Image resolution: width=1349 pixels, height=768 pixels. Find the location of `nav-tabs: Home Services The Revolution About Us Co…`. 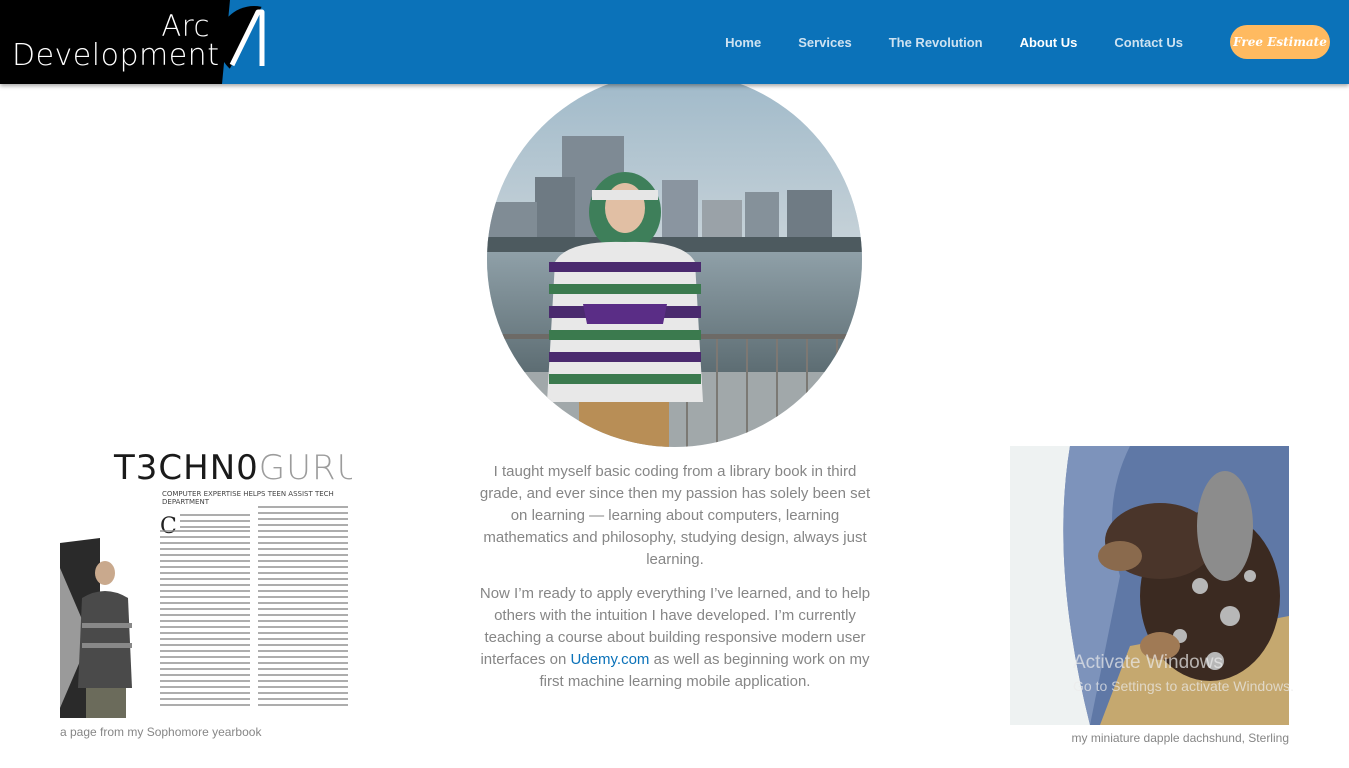

nav-tabs: Home Services The Revolution About Us Co… is located at coordinates (935, 42).